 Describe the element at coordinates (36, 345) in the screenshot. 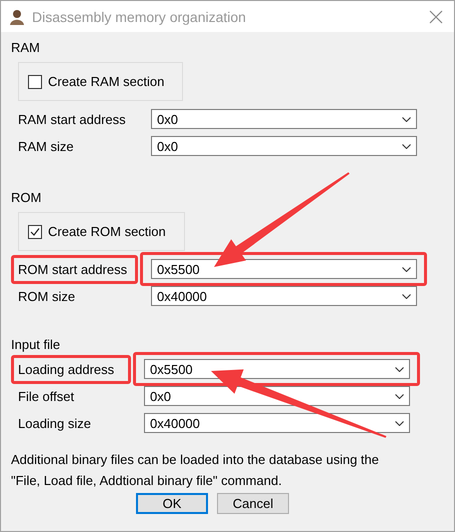

I see `section-title: Input file` at that location.